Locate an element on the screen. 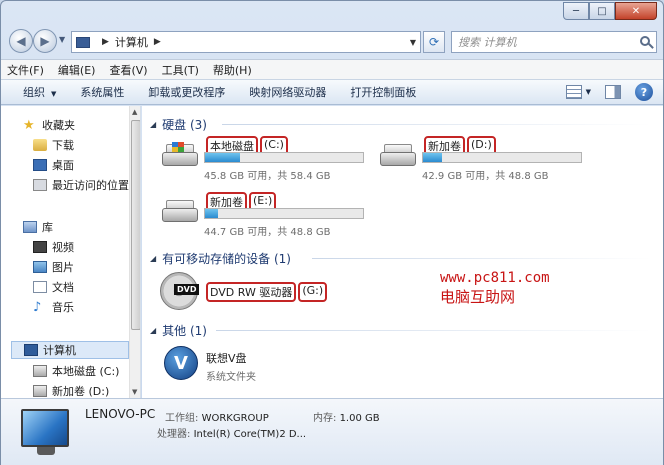  caption-buttons: ─ □ ✕ is located at coordinates (610, 11).